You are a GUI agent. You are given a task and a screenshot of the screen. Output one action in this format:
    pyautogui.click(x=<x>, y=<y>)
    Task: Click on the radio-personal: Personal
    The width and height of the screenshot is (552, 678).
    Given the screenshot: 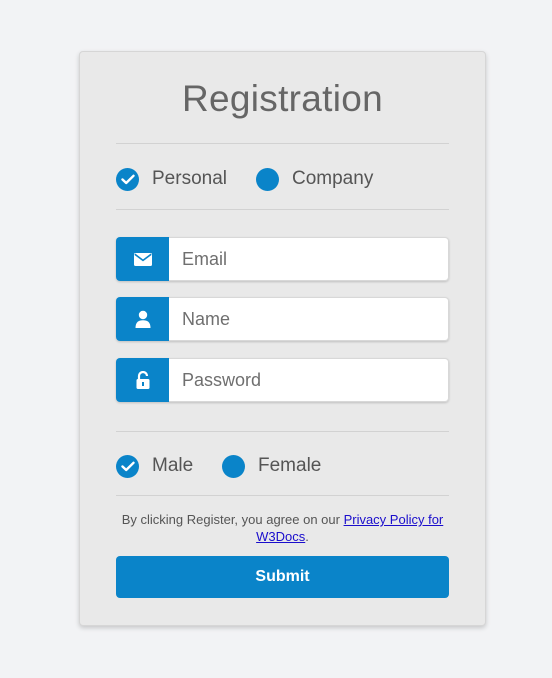 What is the action you would take?
    pyautogui.click(x=171, y=179)
    